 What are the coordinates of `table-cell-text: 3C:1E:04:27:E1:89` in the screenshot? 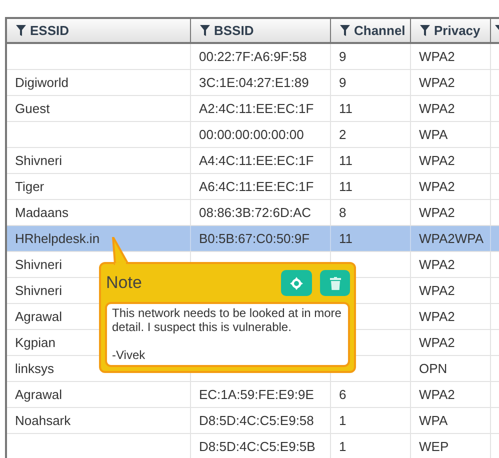 It's located at (254, 83).